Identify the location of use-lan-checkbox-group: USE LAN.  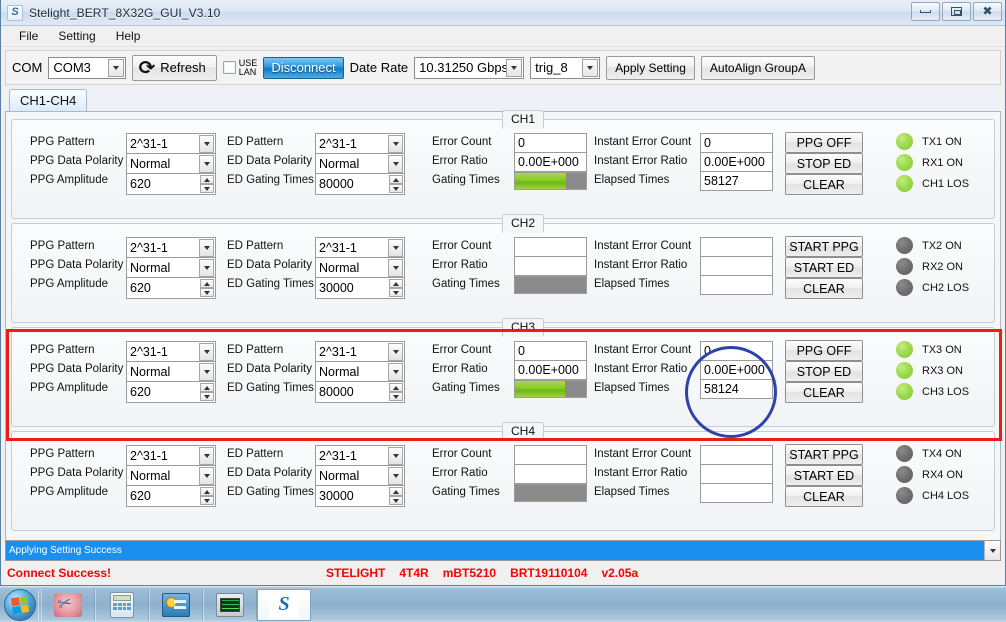
(239, 67).